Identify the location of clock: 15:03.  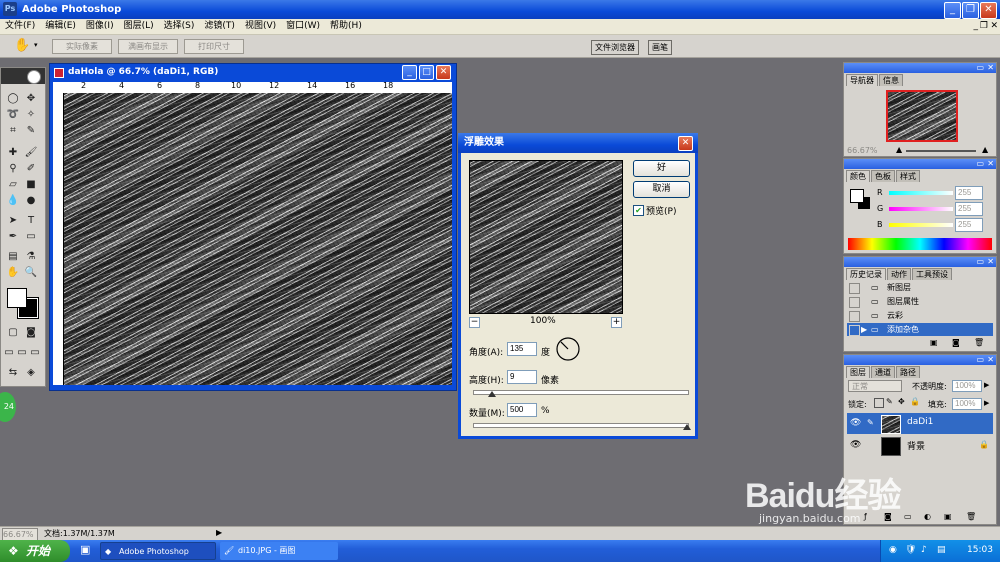
(980, 550).